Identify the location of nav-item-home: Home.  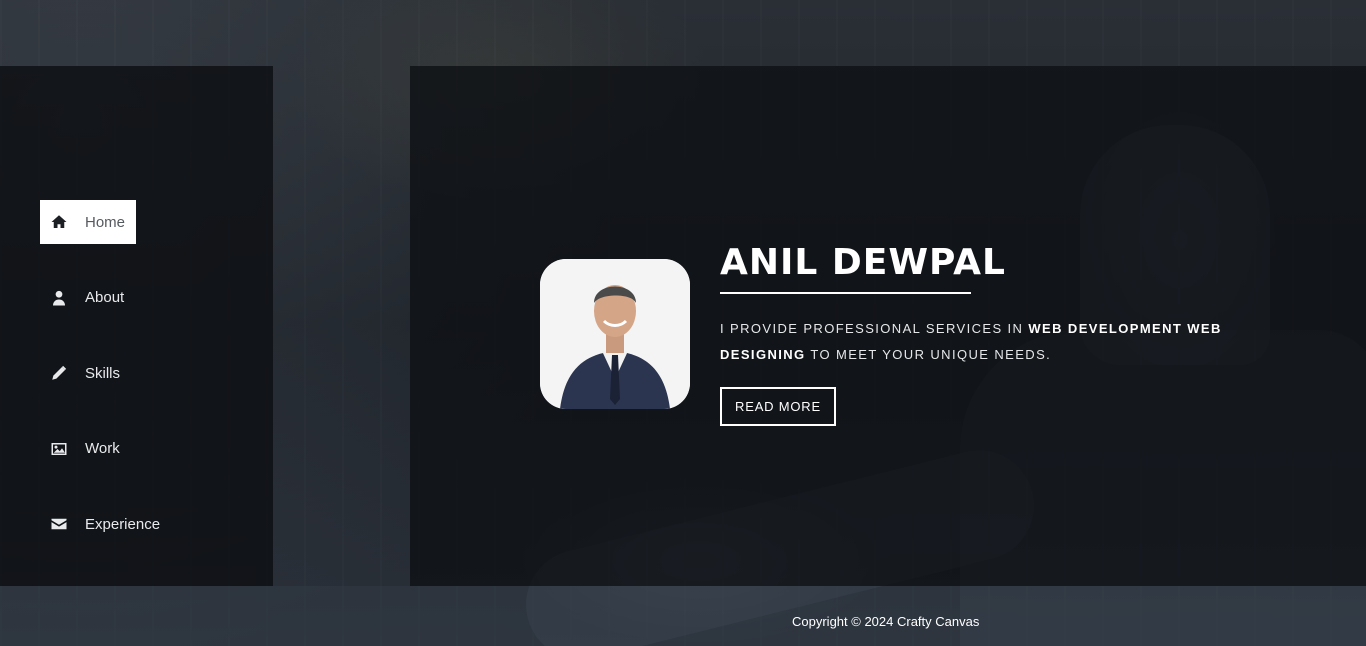
(88, 222).